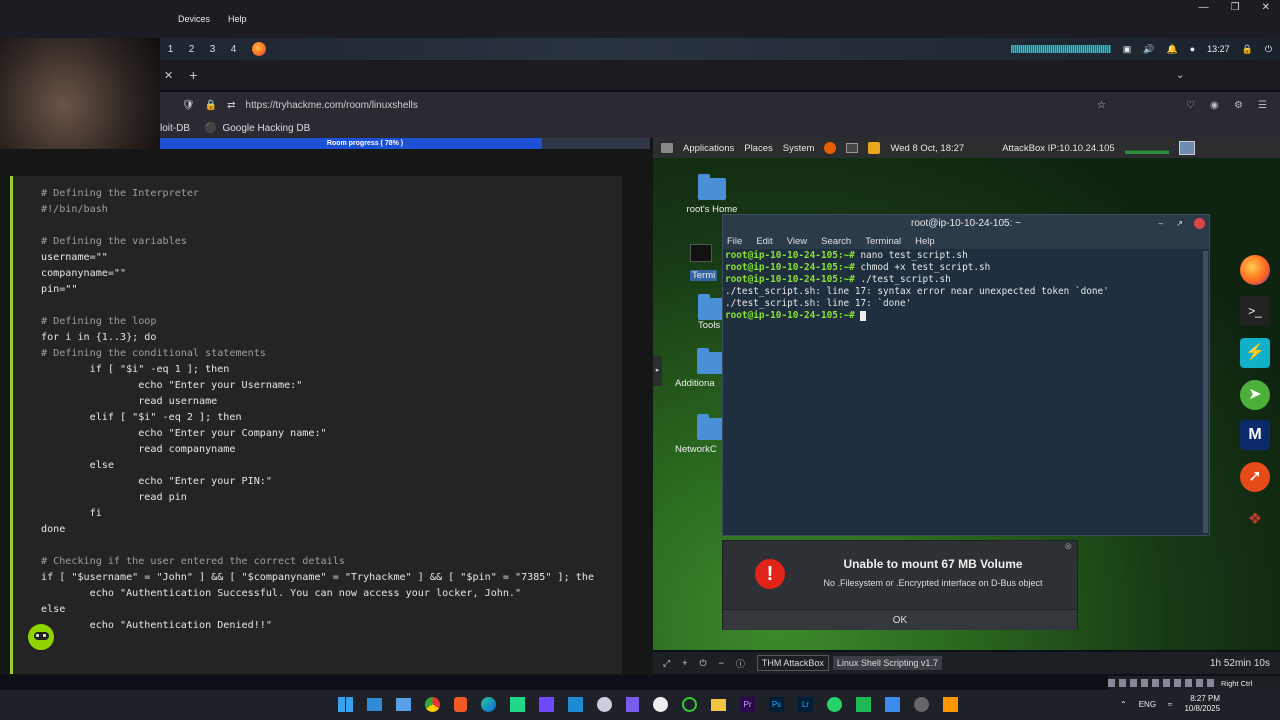 The image size is (1280, 720). What do you see at coordinates (1266, 7) in the screenshot?
I see `close-icon: ✕` at bounding box center [1266, 7].